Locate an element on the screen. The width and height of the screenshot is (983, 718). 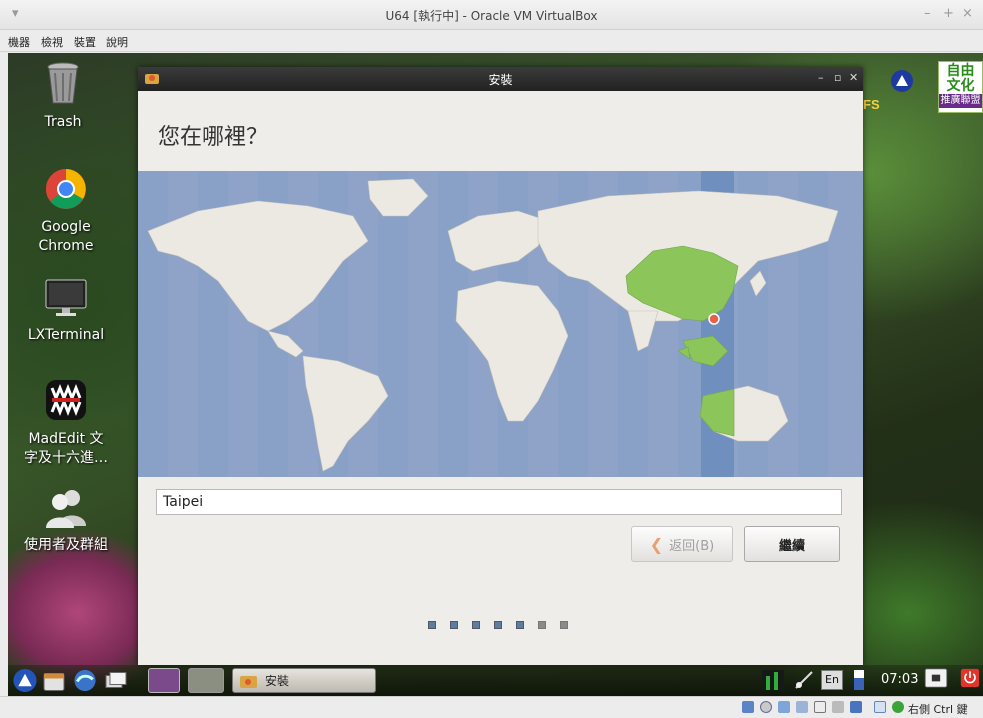
fs-logo-text: FS is located at coordinates (871, 104).